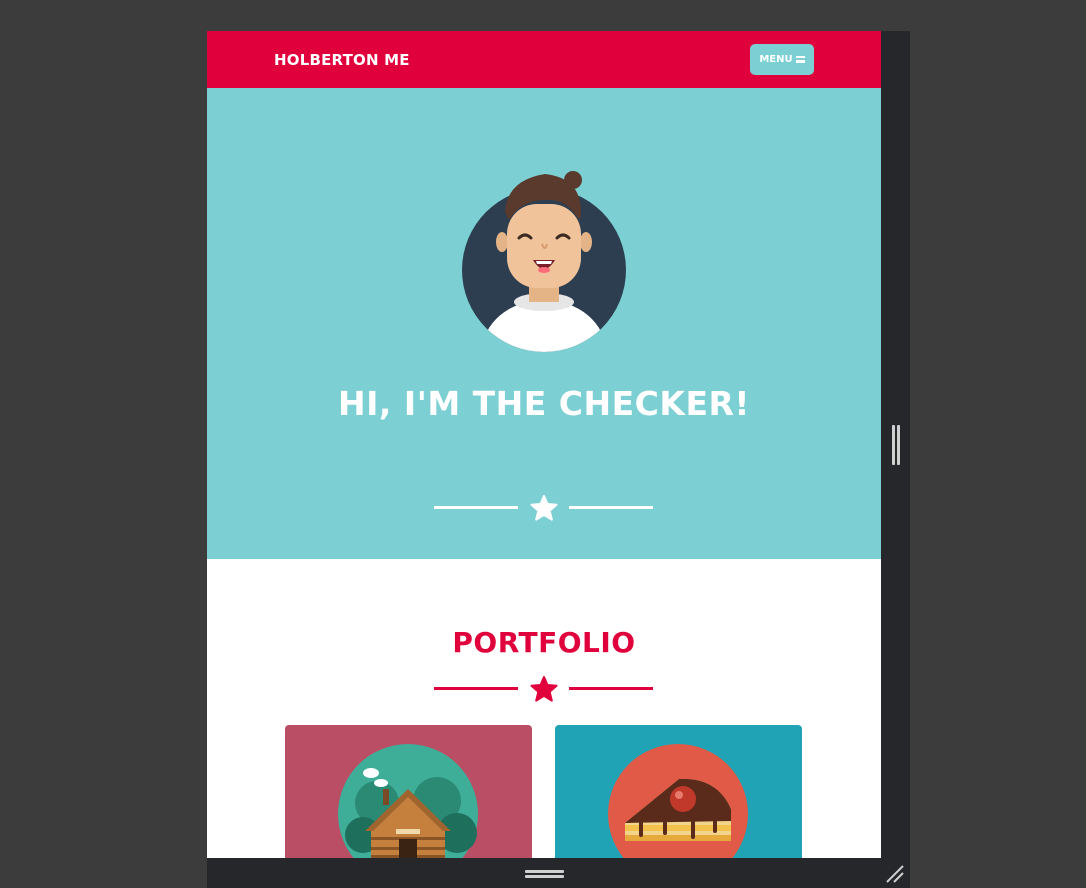 The height and width of the screenshot is (888, 1086). What do you see at coordinates (678, 801) in the screenshot?
I see `cake-icon` at bounding box center [678, 801].